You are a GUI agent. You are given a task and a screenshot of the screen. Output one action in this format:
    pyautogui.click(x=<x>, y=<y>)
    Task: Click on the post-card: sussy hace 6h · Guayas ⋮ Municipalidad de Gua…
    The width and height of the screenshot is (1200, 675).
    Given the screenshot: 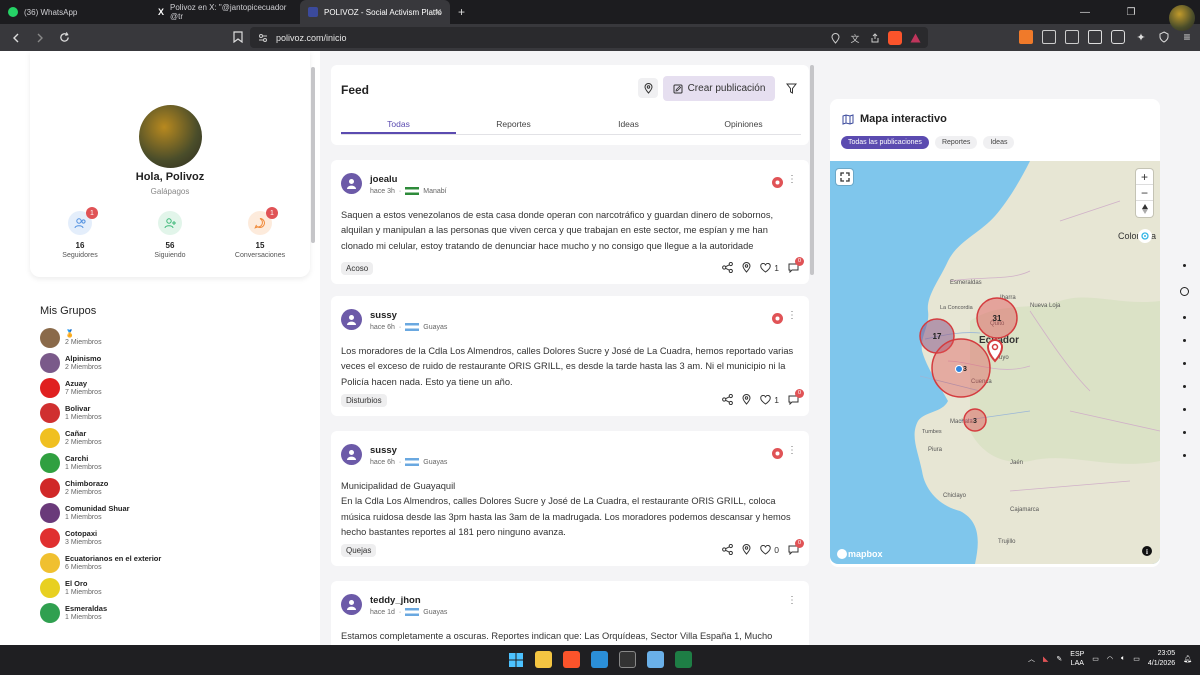 What is the action you would take?
    pyautogui.click(x=570, y=498)
    